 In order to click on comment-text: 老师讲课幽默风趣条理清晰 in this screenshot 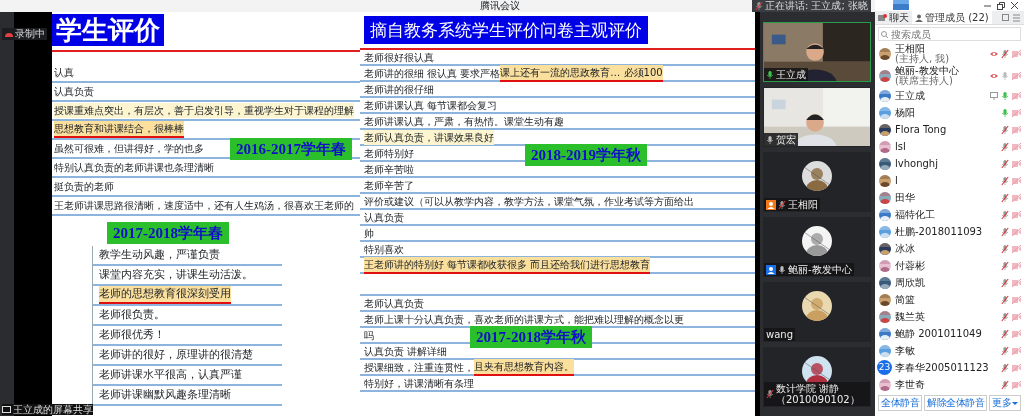, I will do `click(165, 394)`.